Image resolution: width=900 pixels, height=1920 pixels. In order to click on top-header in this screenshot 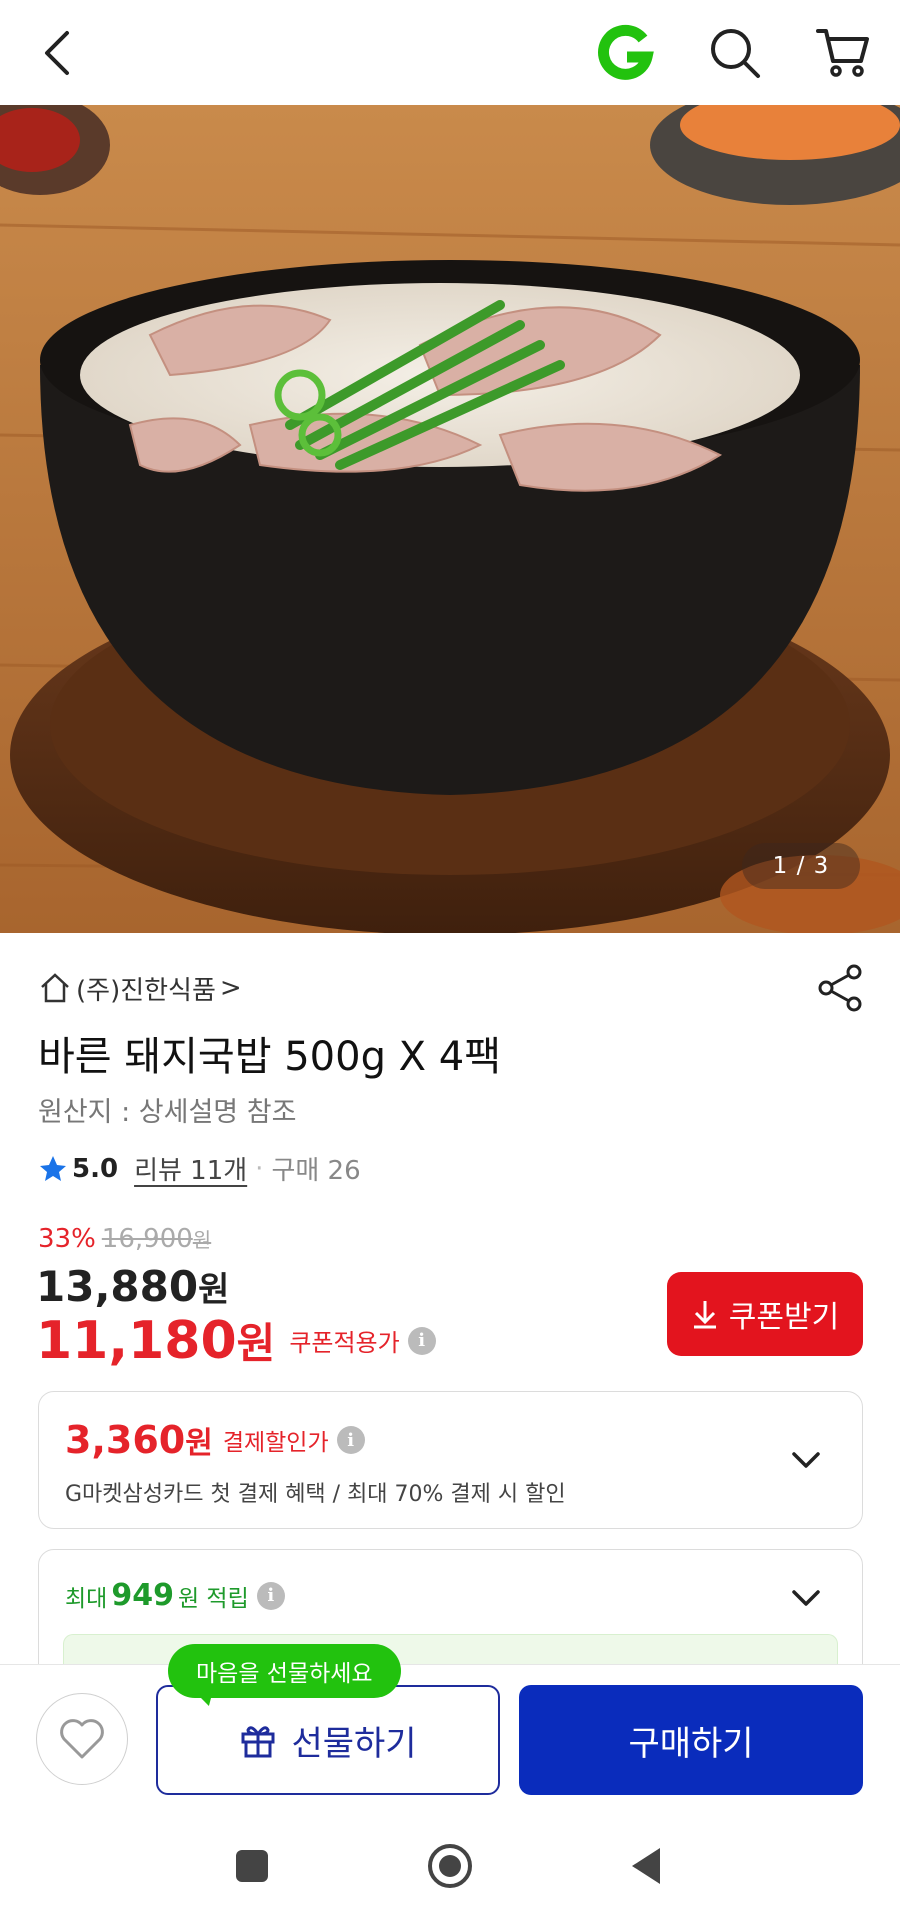, I will do `click(450, 52)`.